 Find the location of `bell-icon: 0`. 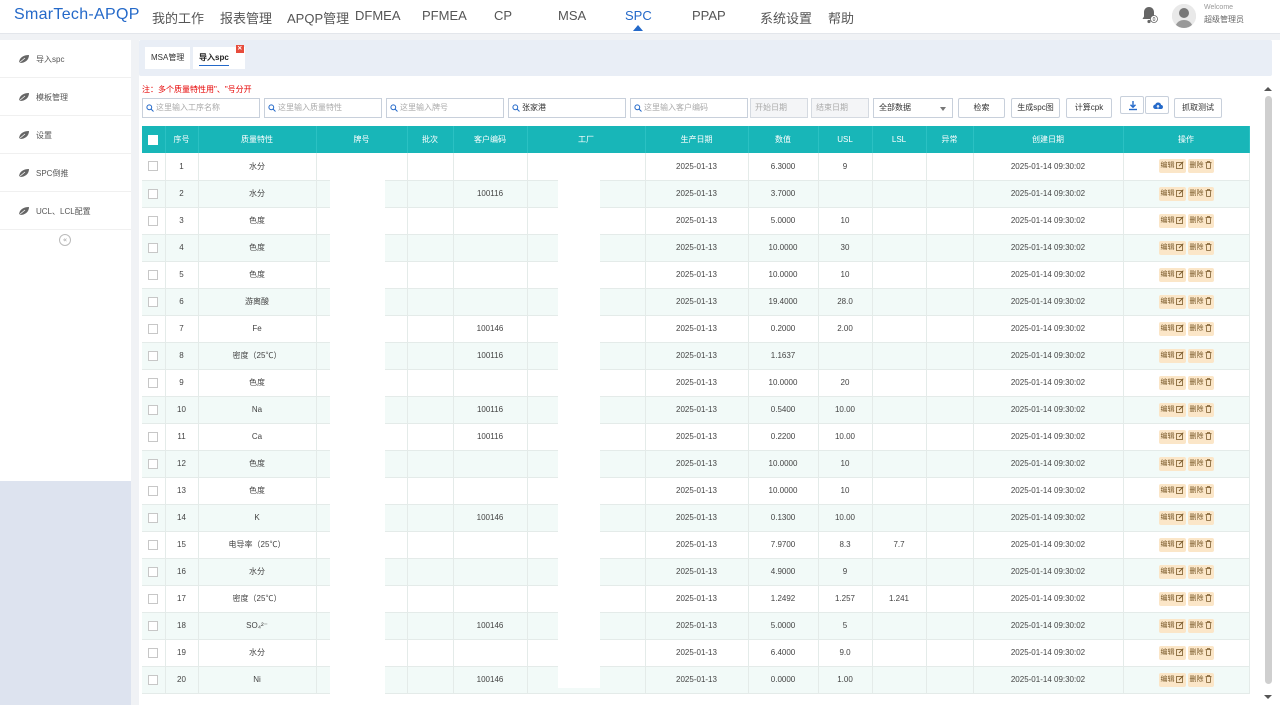

bell-icon: 0 is located at coordinates (1149, 15).